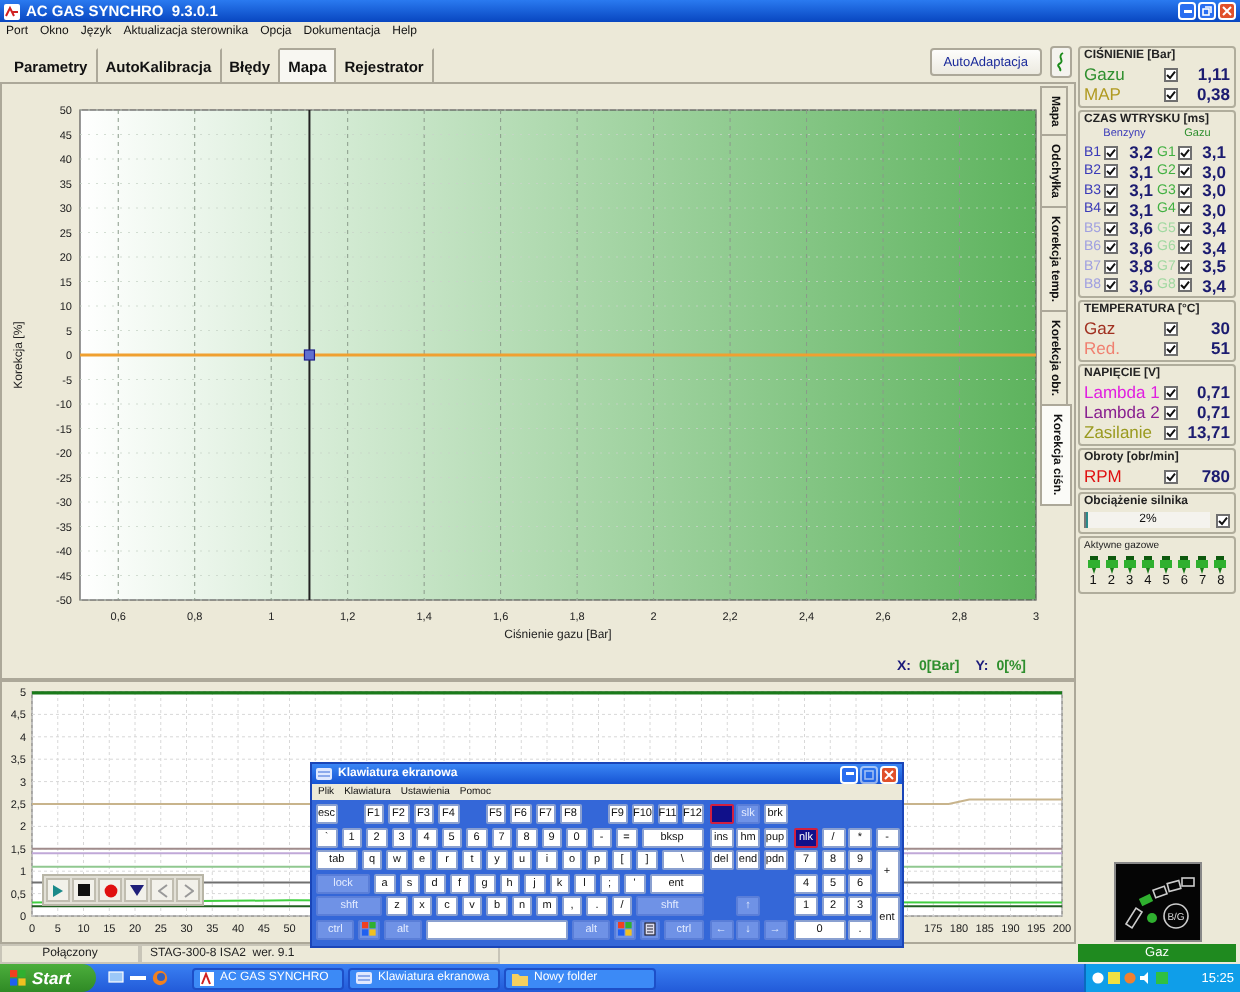 This screenshot has width=1240, height=992. I want to click on restore-button, so click(1207, 11).